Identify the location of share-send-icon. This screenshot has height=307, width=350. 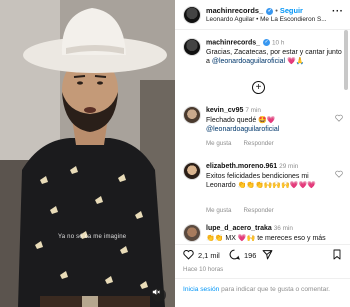
(267, 254).